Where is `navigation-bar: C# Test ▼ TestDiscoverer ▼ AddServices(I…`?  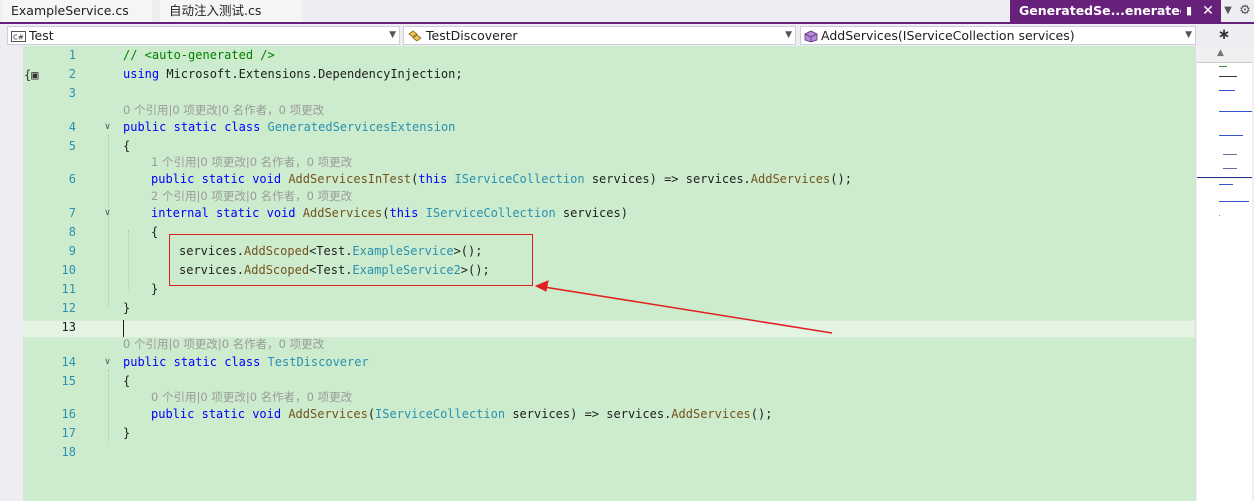 navigation-bar: C# Test ▼ TestDiscoverer ▼ AddServices(I… is located at coordinates (627, 35).